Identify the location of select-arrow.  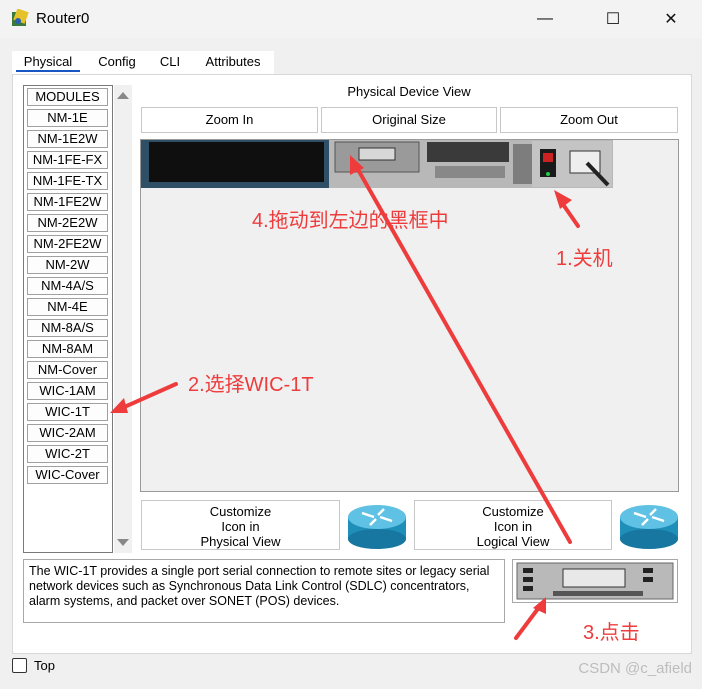
(149, 396).